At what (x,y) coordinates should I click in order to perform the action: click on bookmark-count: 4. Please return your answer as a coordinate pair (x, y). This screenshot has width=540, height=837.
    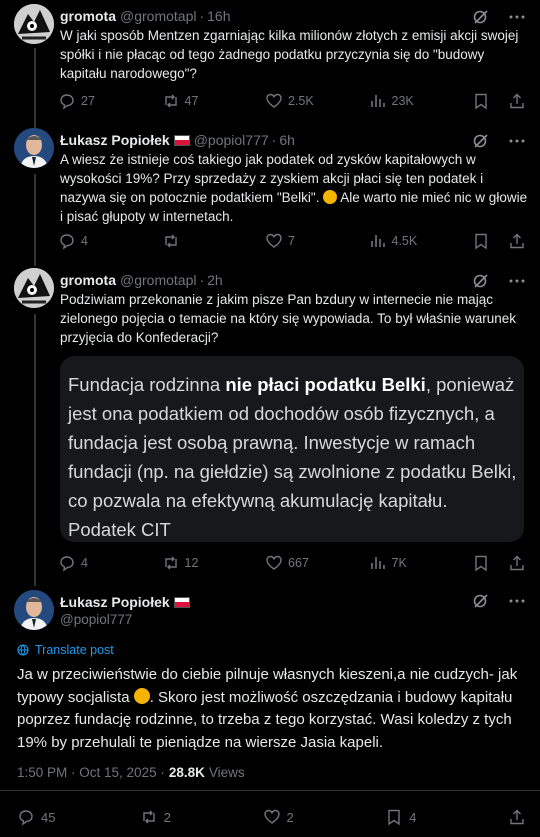
    Looking at the image, I should click on (413, 817).